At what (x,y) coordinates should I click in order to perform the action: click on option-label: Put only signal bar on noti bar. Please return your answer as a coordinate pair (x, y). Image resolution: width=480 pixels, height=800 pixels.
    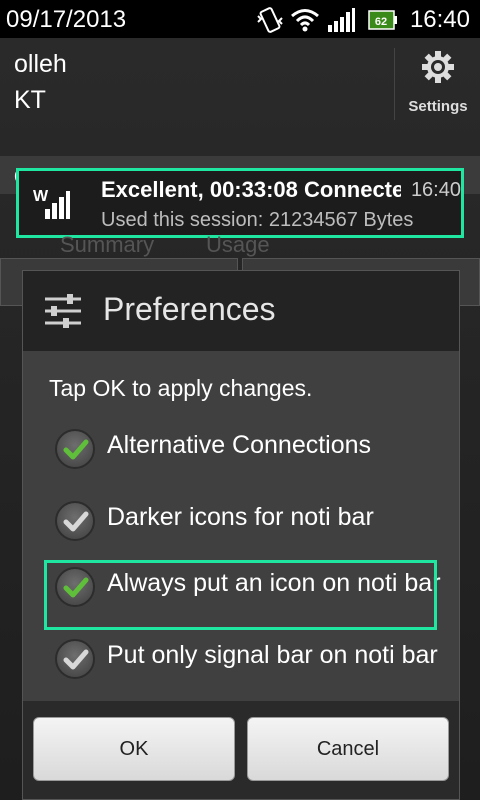
    Looking at the image, I should click on (272, 655).